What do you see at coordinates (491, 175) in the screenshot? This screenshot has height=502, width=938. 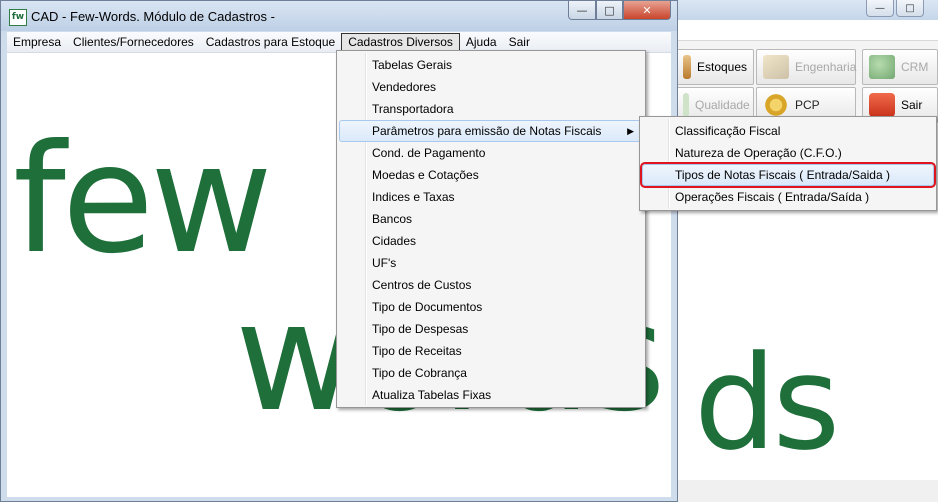 I see `menu-item-moedas-cotacoes: Moedas e Cotações` at bounding box center [491, 175].